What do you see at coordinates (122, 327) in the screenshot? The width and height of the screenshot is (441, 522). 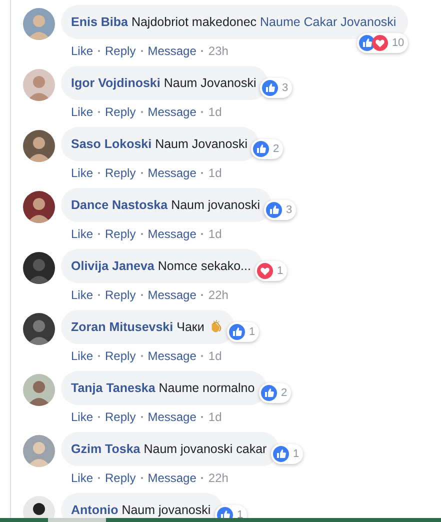 I see `author-name: Zoran Mitusevski` at bounding box center [122, 327].